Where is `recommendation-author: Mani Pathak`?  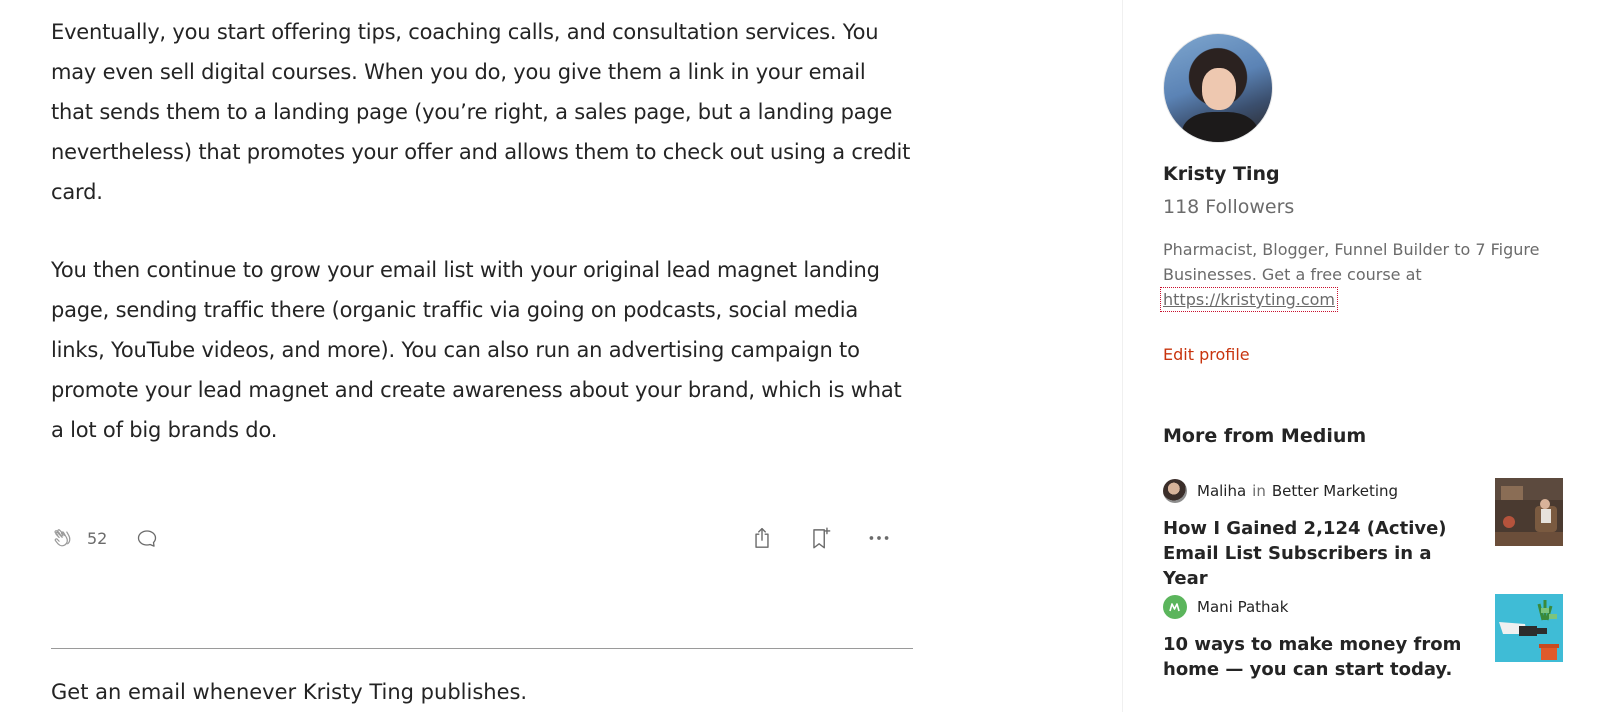
recommendation-author: Mani Pathak is located at coordinates (1242, 607).